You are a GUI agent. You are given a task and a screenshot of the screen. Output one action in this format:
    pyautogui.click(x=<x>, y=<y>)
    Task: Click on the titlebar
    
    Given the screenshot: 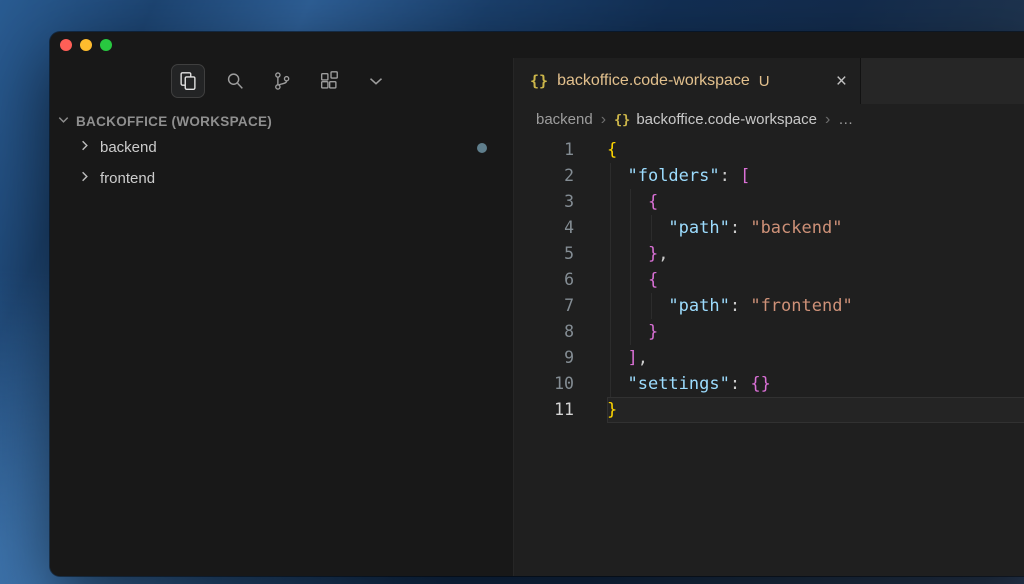 What is the action you would take?
    pyautogui.click(x=537, y=45)
    